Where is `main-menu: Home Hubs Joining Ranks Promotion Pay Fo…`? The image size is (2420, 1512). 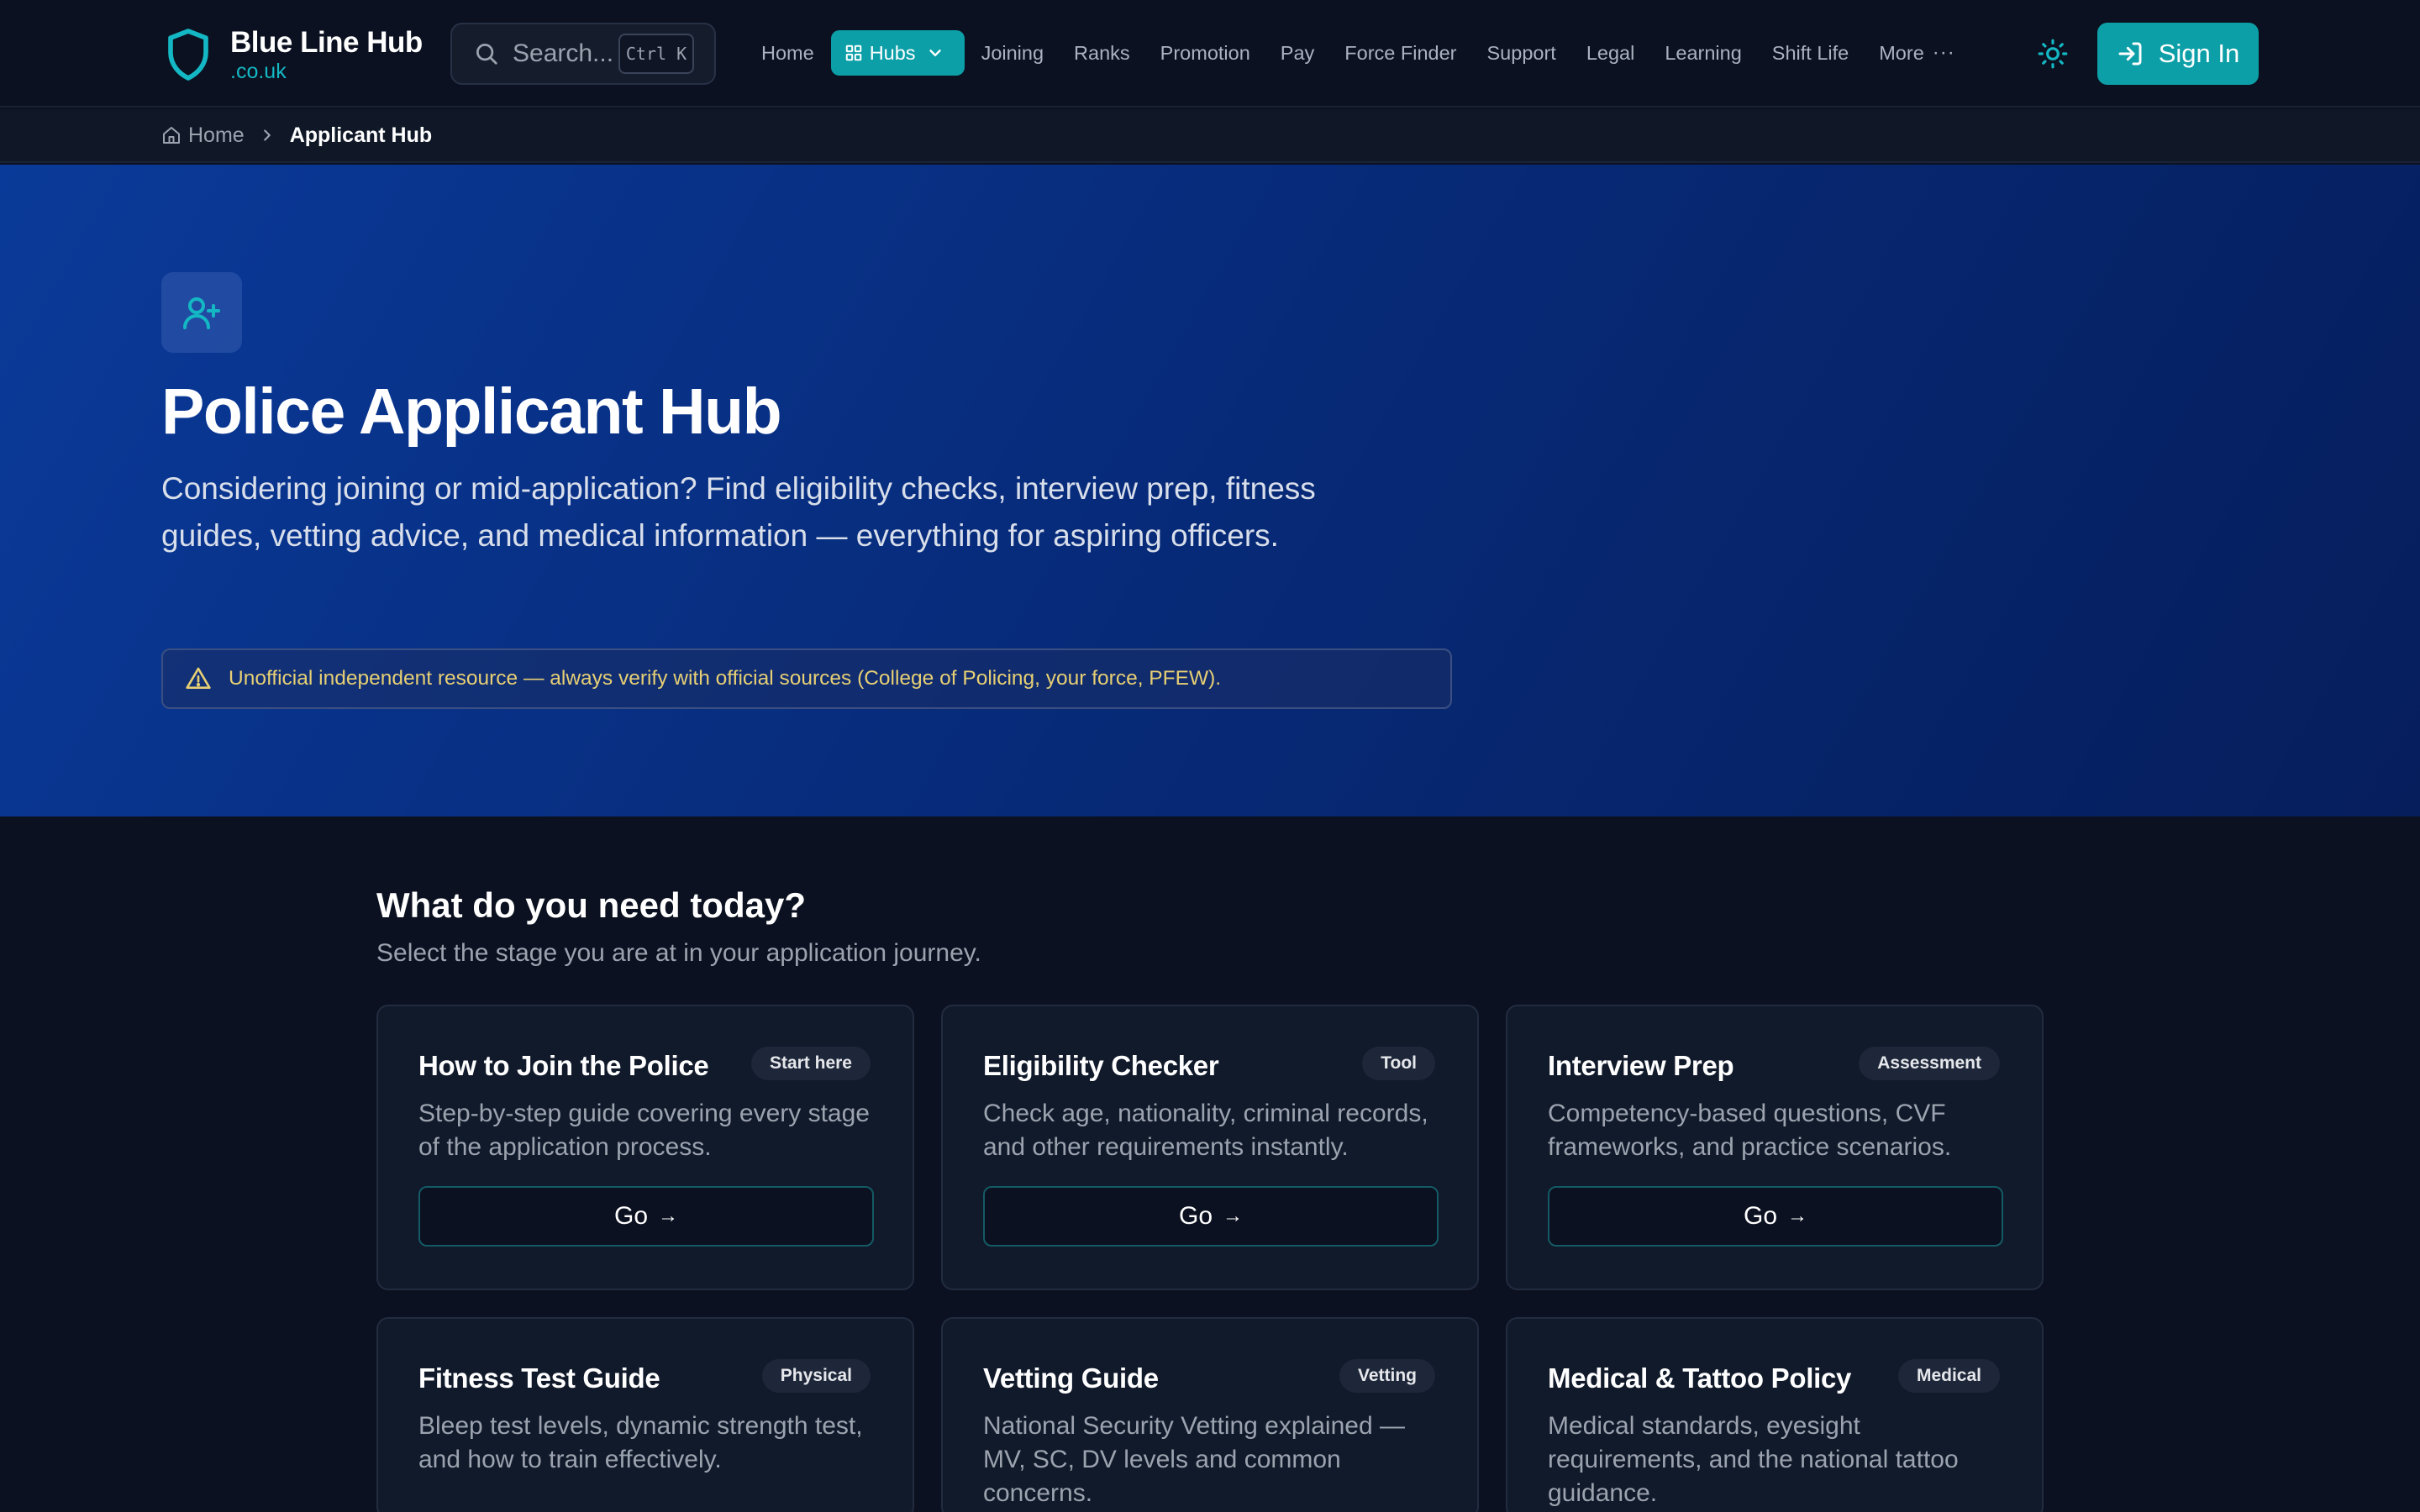 main-menu: Home Hubs Joining Ranks Promotion Pay Fo… is located at coordinates (1358, 53).